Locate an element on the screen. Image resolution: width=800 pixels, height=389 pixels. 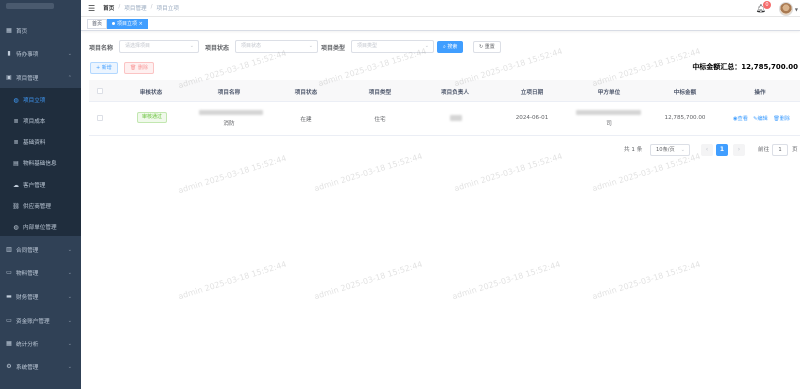
link-icon: ⛓ is located at coordinates (16, 206).